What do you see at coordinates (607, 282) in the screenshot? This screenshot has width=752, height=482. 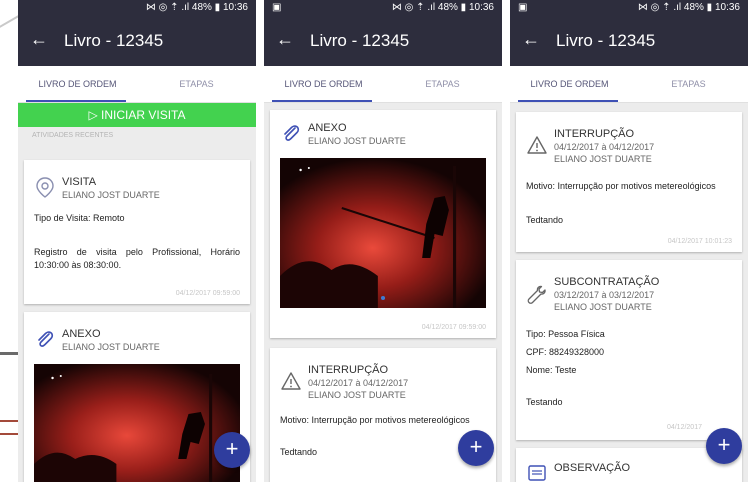 I see `subcontracting-title: SUBCONTRATAÇÃO` at bounding box center [607, 282].